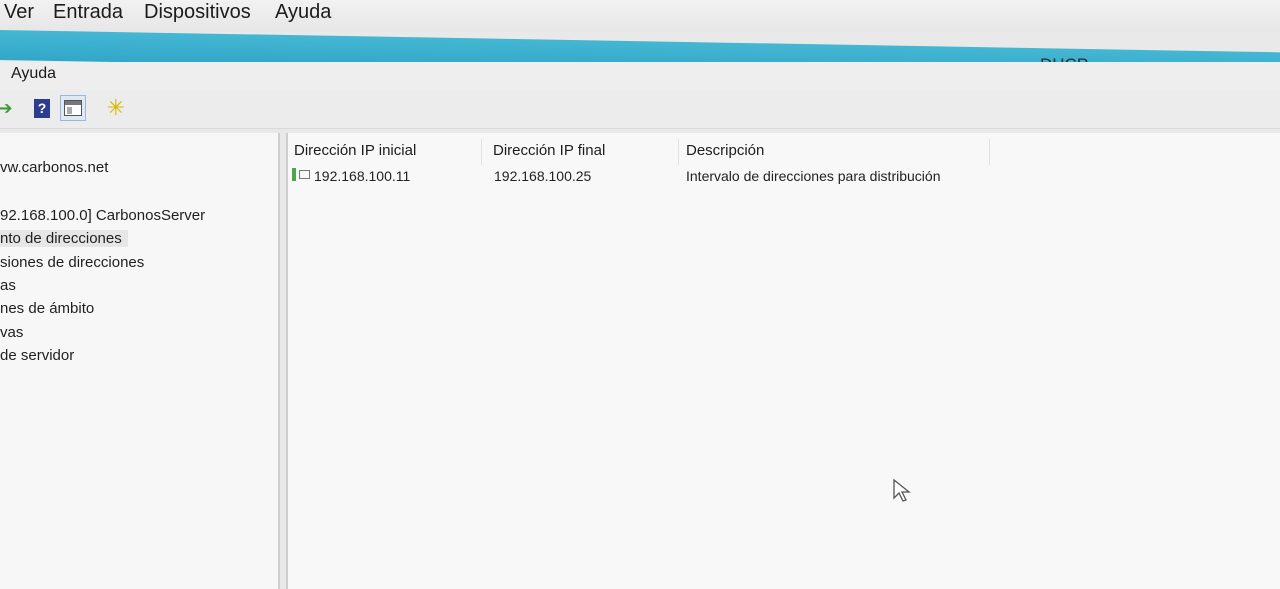  What do you see at coordinates (19, 12) in the screenshot?
I see `vm-menu-ver: Ver` at bounding box center [19, 12].